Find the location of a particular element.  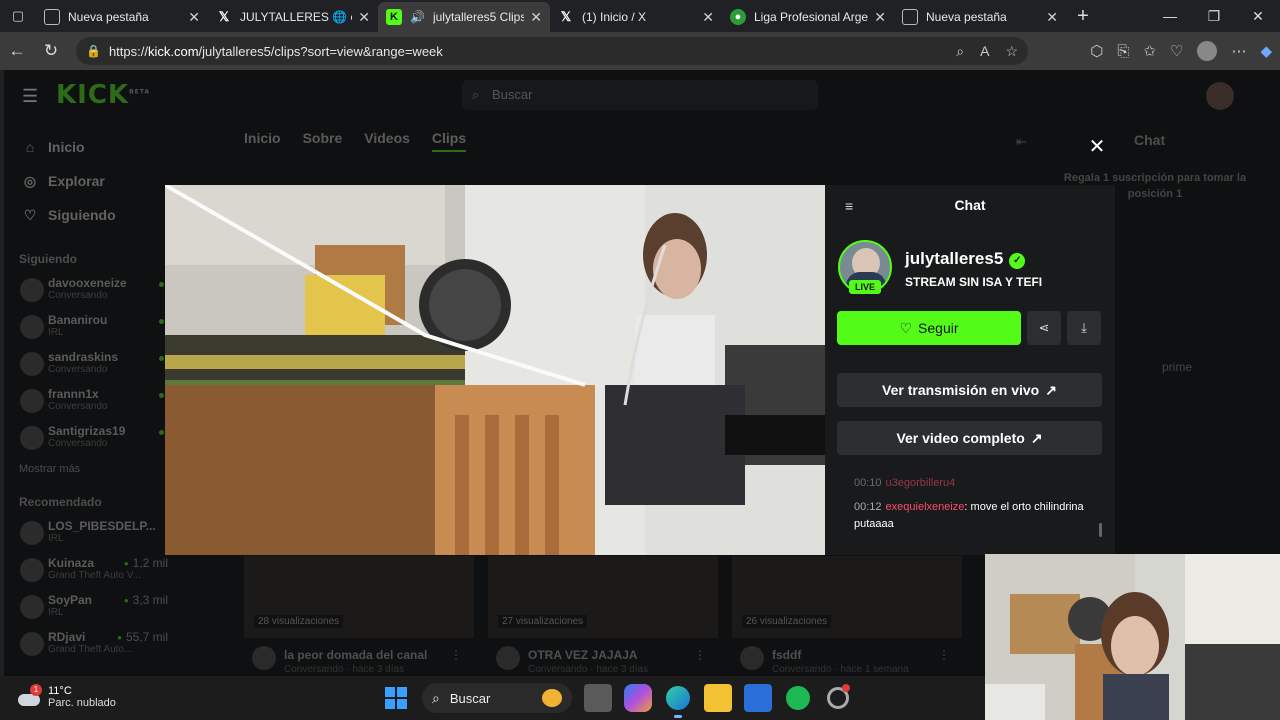

speaker-icon: 🔊 is located at coordinates (417, 17).